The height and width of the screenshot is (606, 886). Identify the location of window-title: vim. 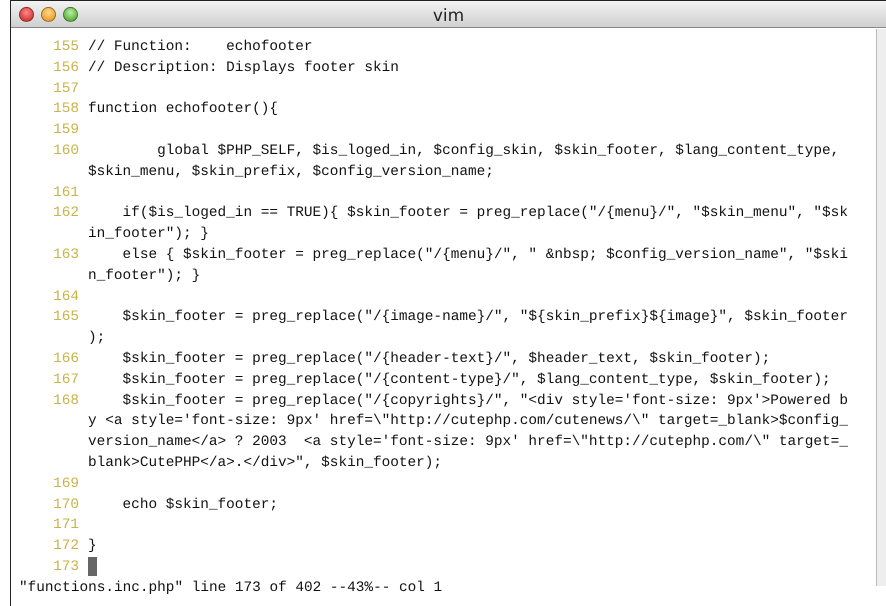
(448, 16).